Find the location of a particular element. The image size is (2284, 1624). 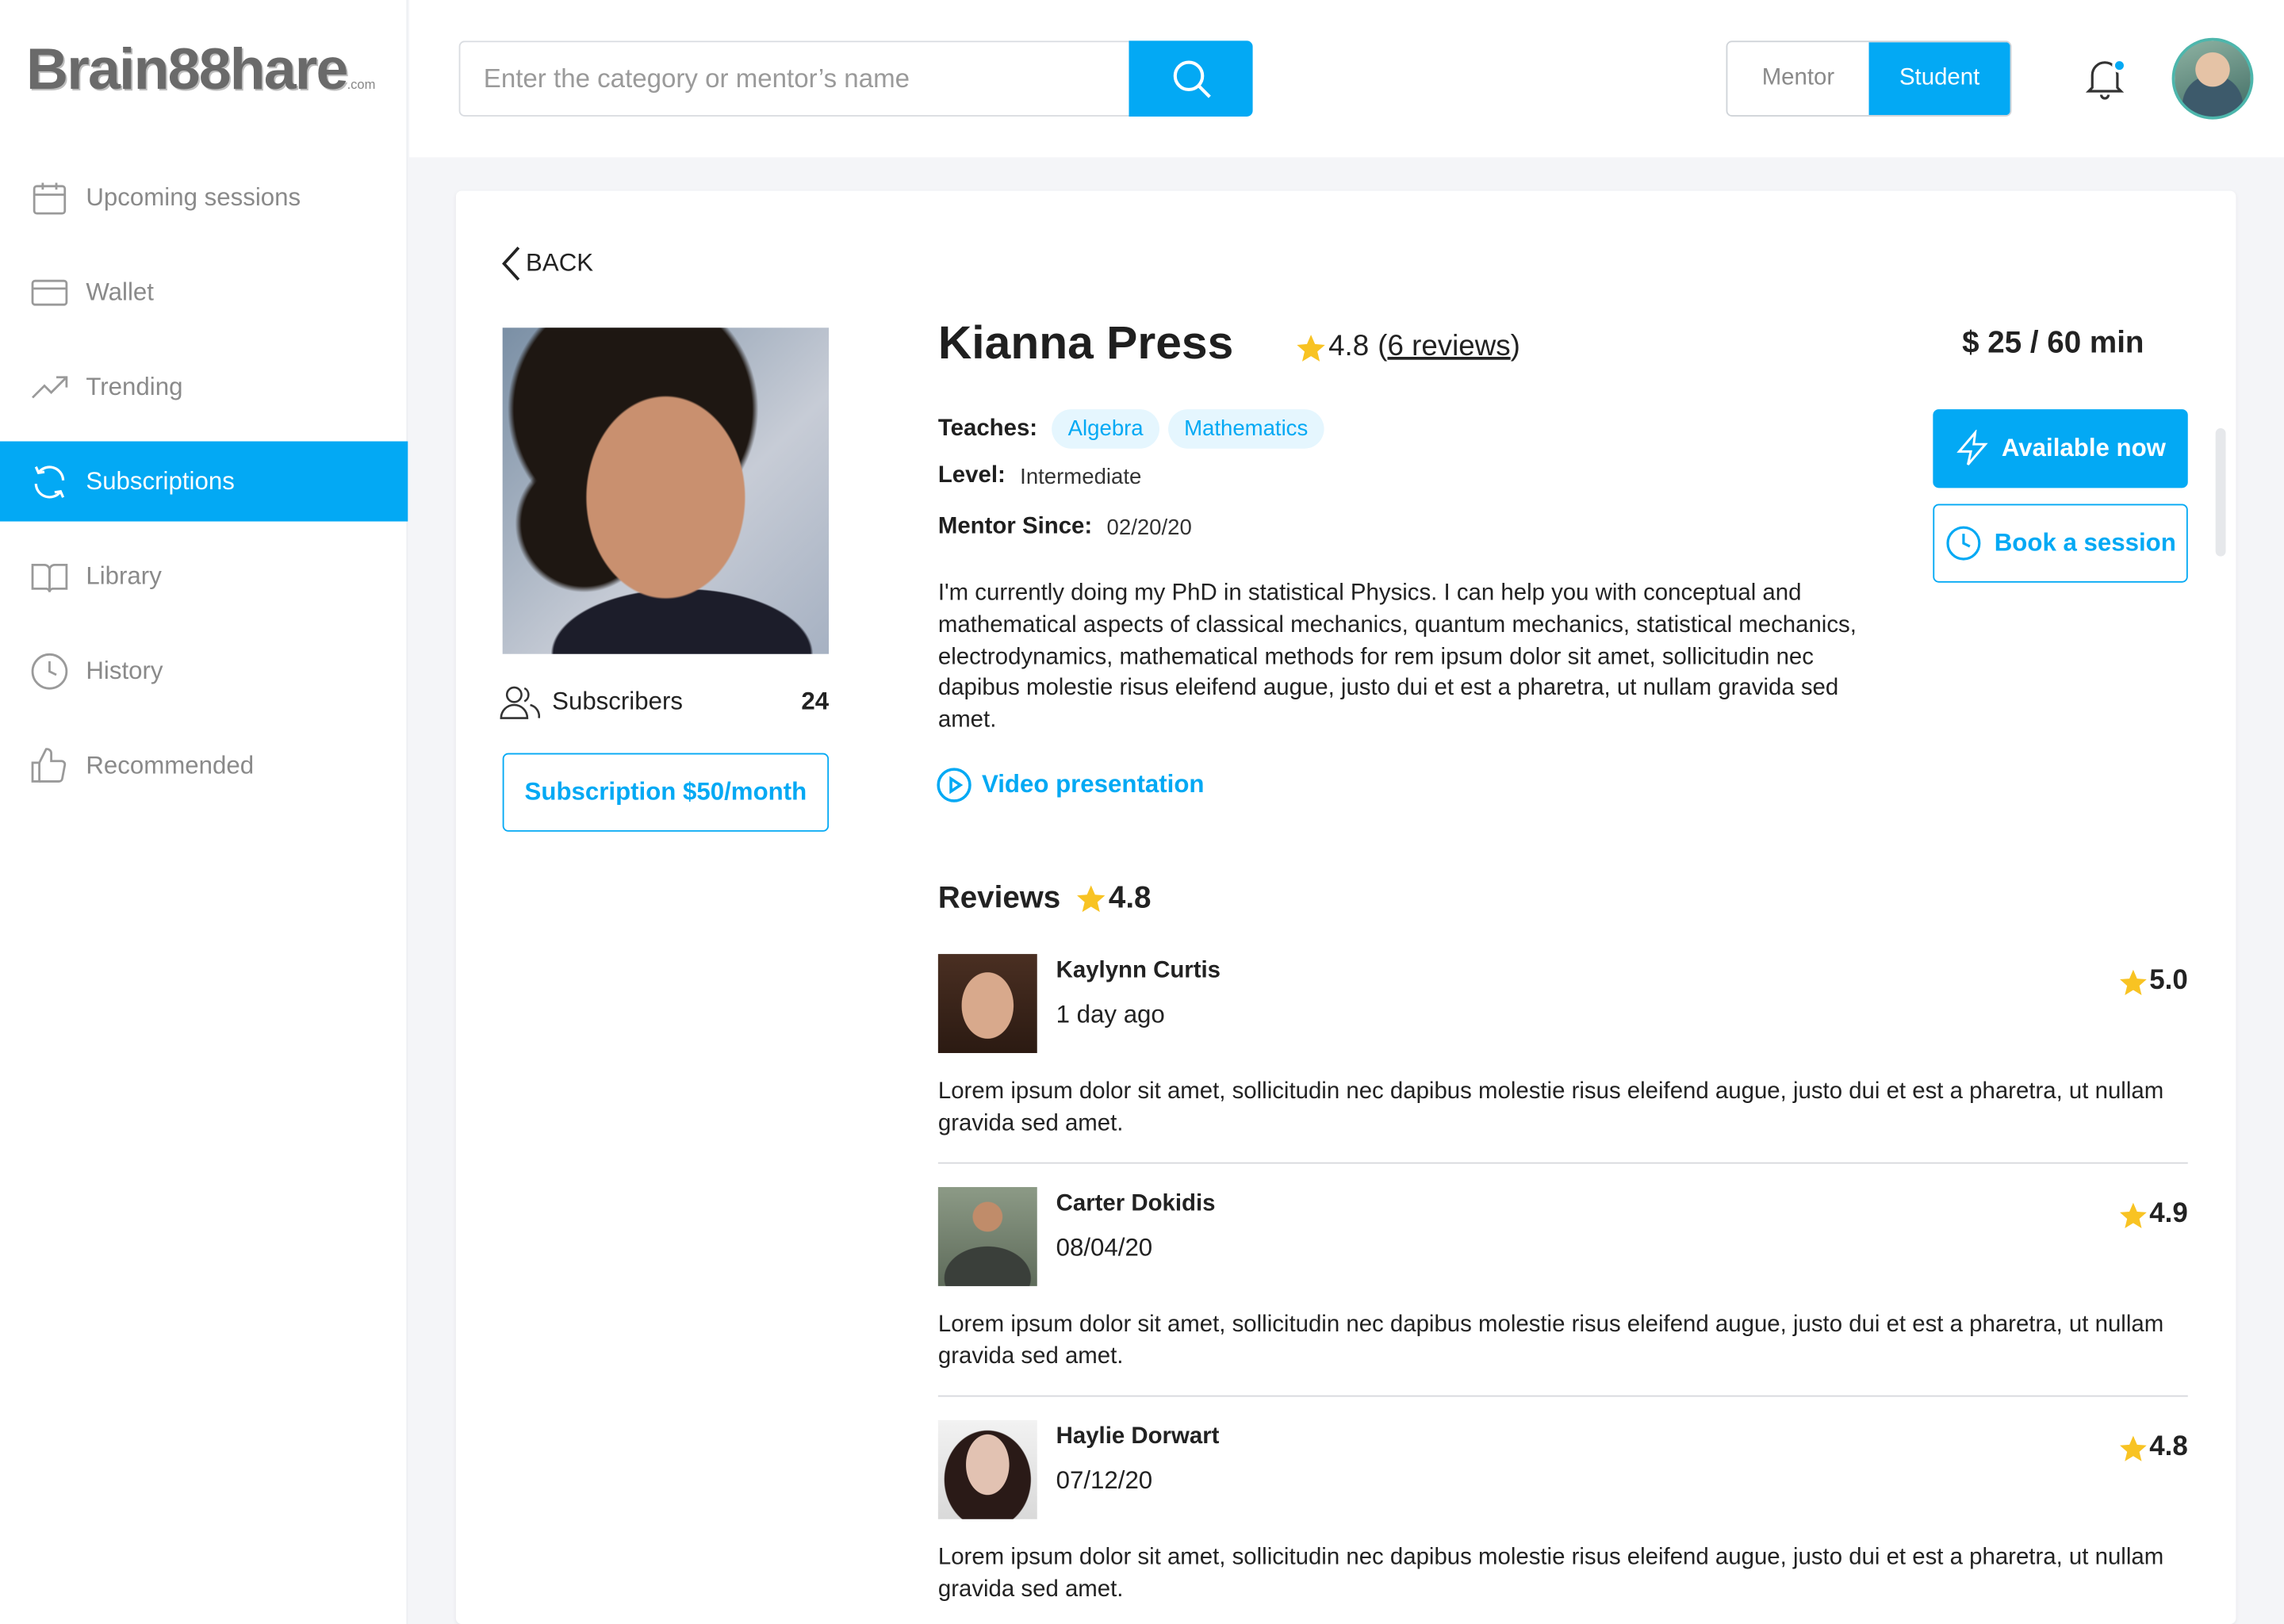

reviews-link: 6 reviews is located at coordinates (1448, 347).